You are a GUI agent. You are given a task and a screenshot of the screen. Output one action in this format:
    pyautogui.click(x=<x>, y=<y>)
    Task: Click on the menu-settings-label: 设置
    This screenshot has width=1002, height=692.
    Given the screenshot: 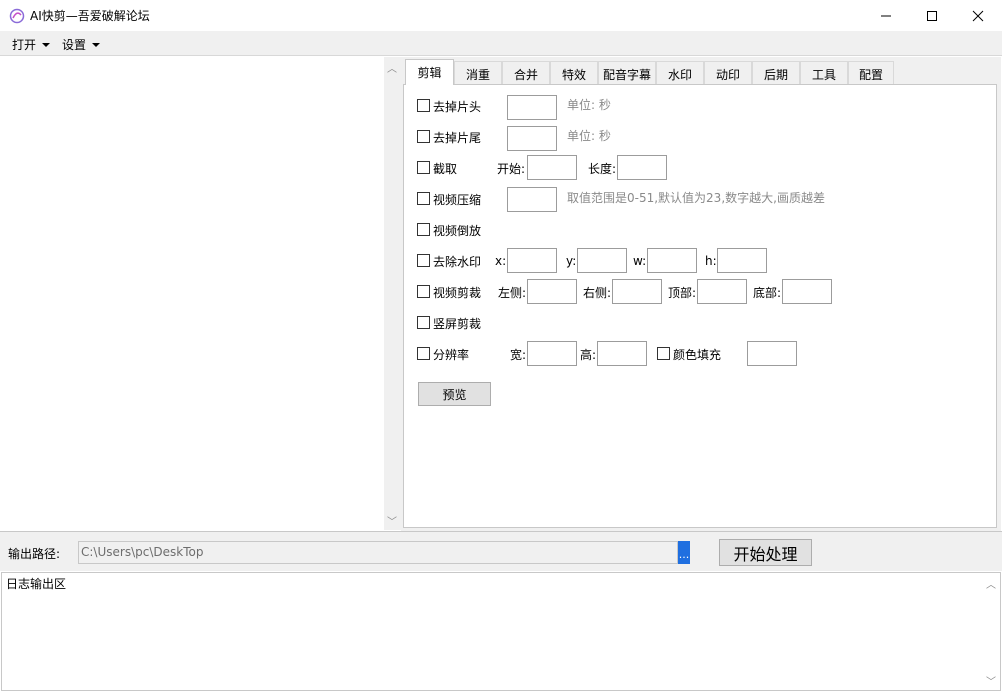 What is the action you would take?
    pyautogui.click(x=74, y=45)
    